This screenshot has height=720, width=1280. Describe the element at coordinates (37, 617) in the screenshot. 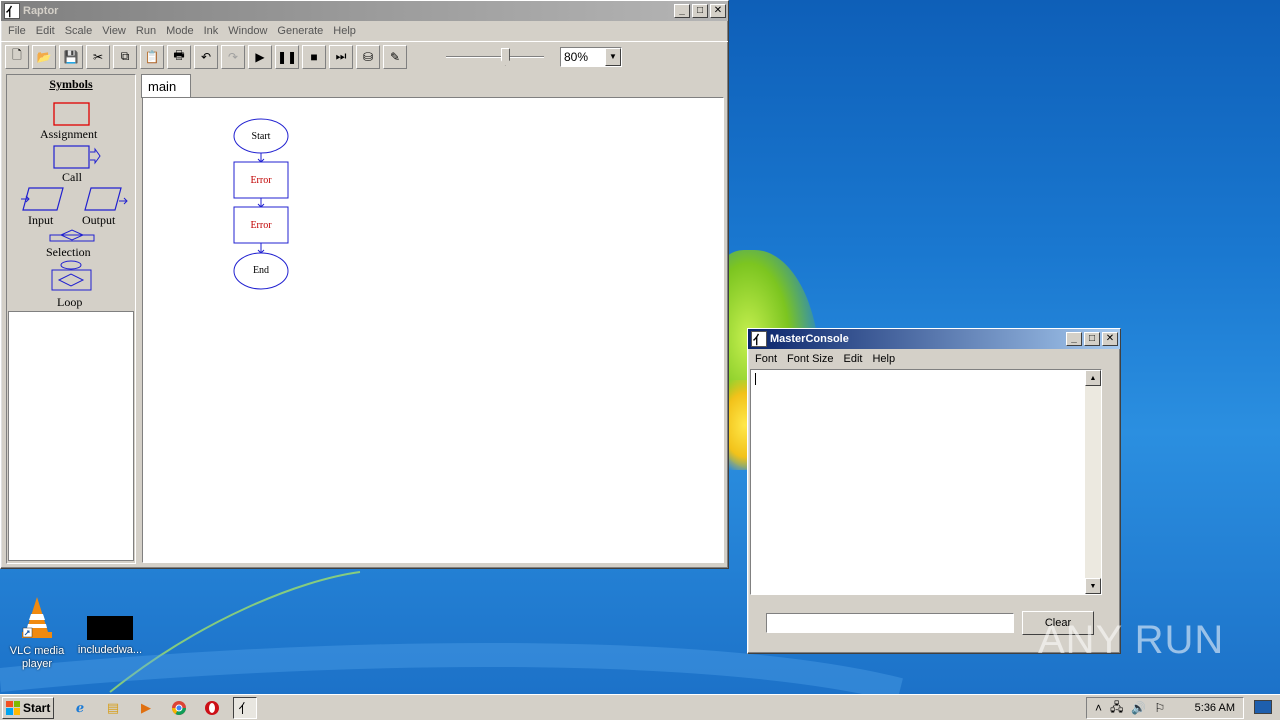

I see `vlc-cone-icon` at that location.